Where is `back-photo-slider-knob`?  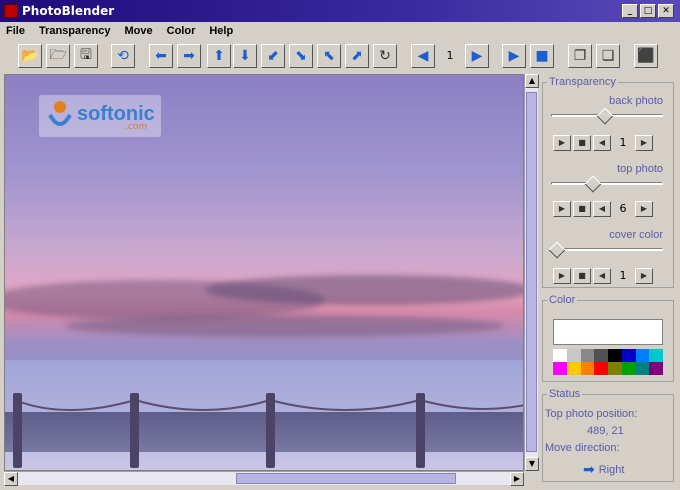
back-photo-slider-knob is located at coordinates (605, 116).